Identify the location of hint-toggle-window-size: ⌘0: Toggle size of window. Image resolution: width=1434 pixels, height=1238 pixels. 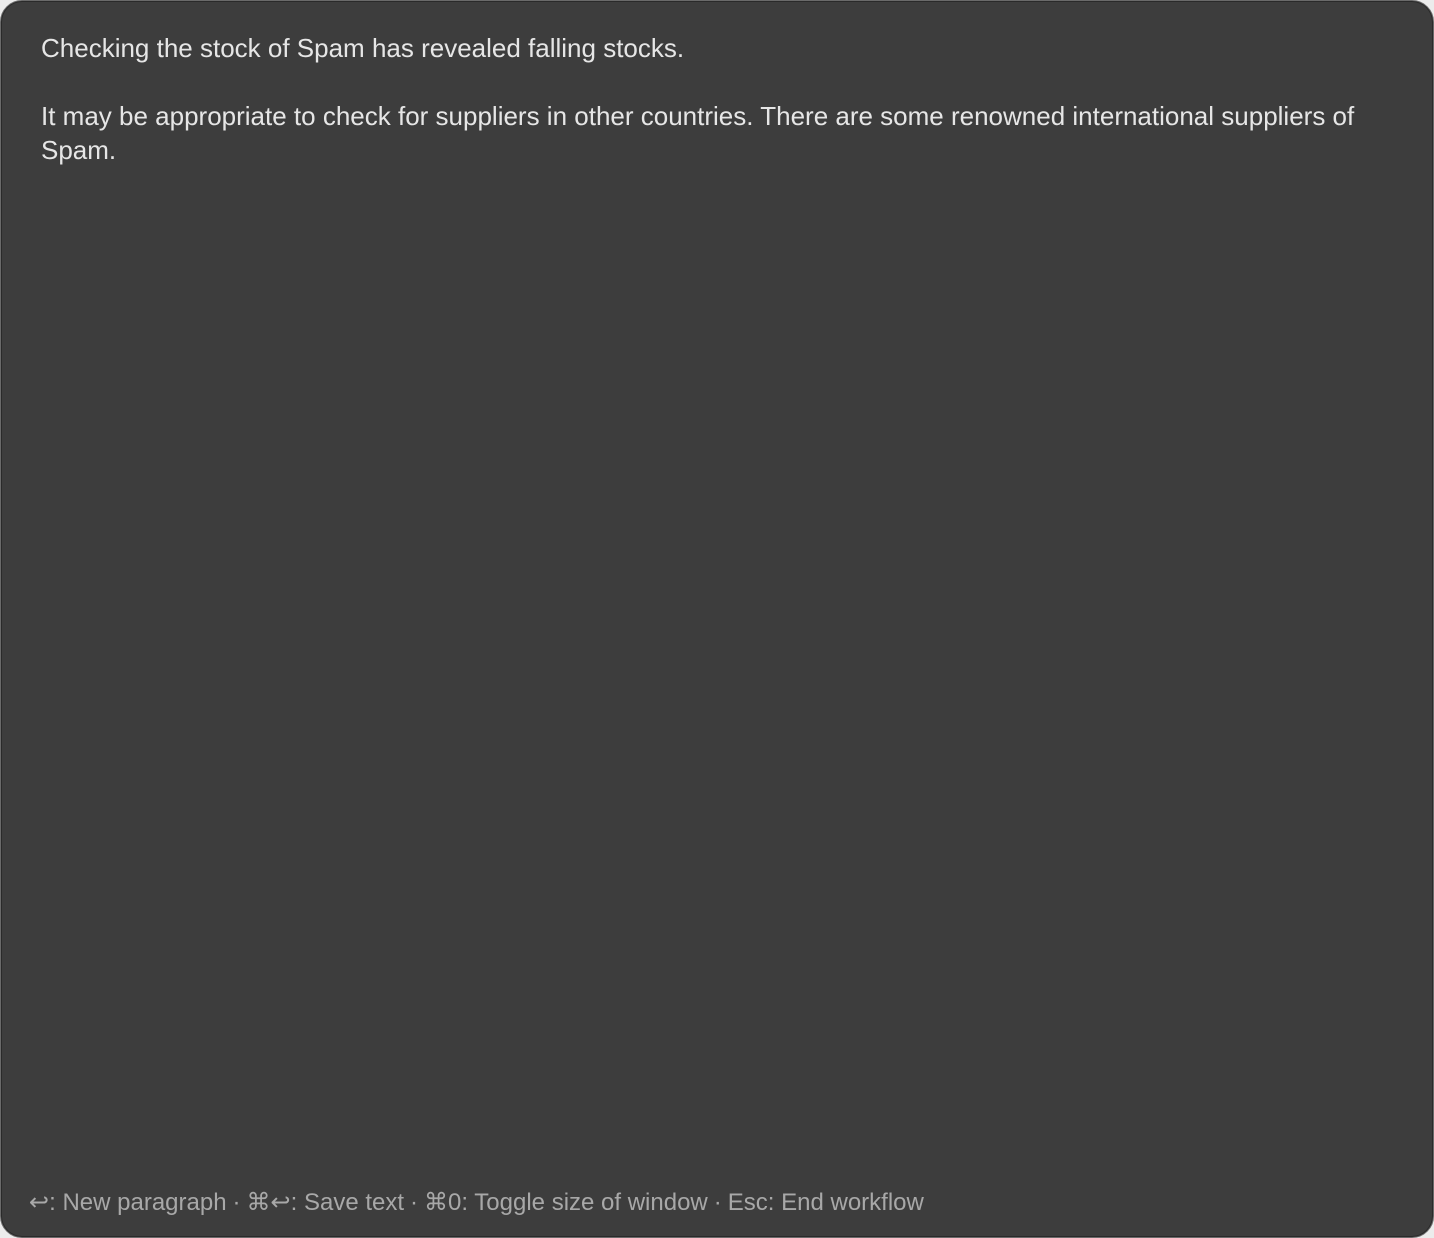
(566, 1202).